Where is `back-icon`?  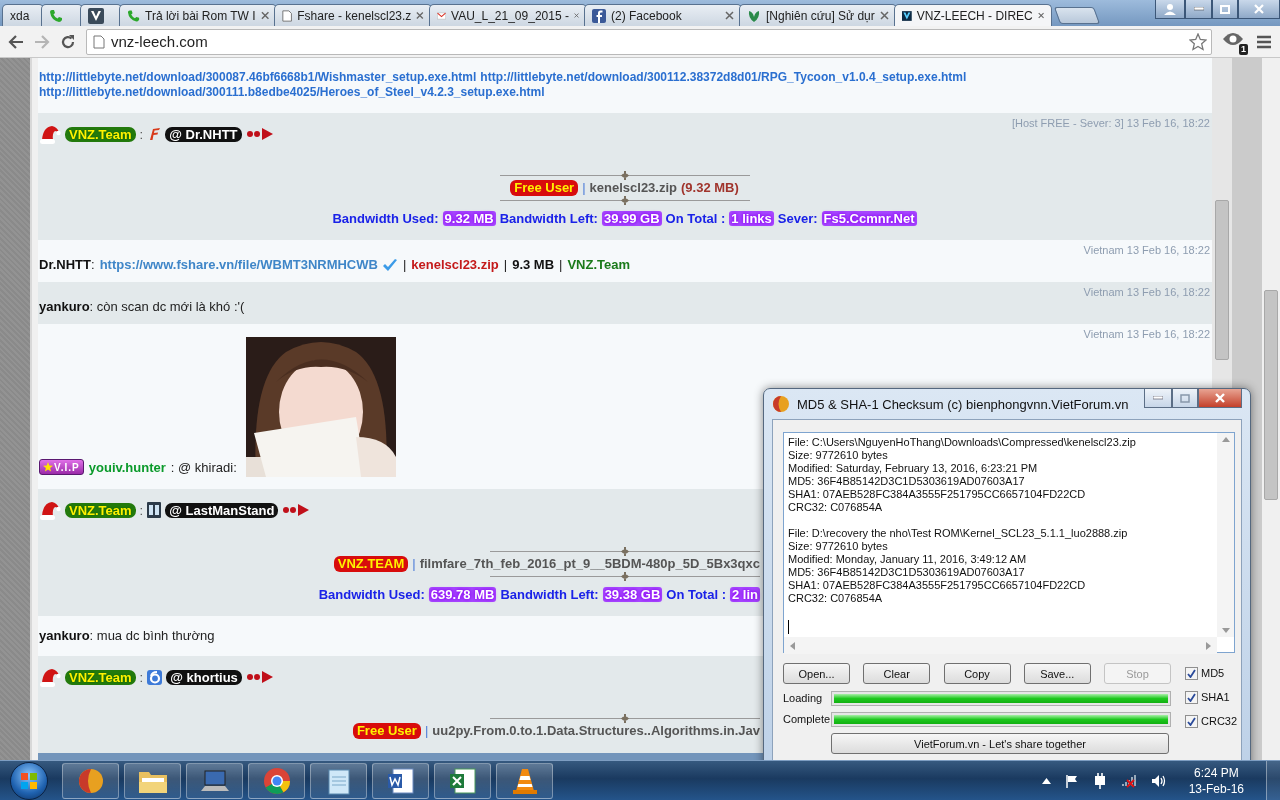
back-icon is located at coordinates (16, 41).